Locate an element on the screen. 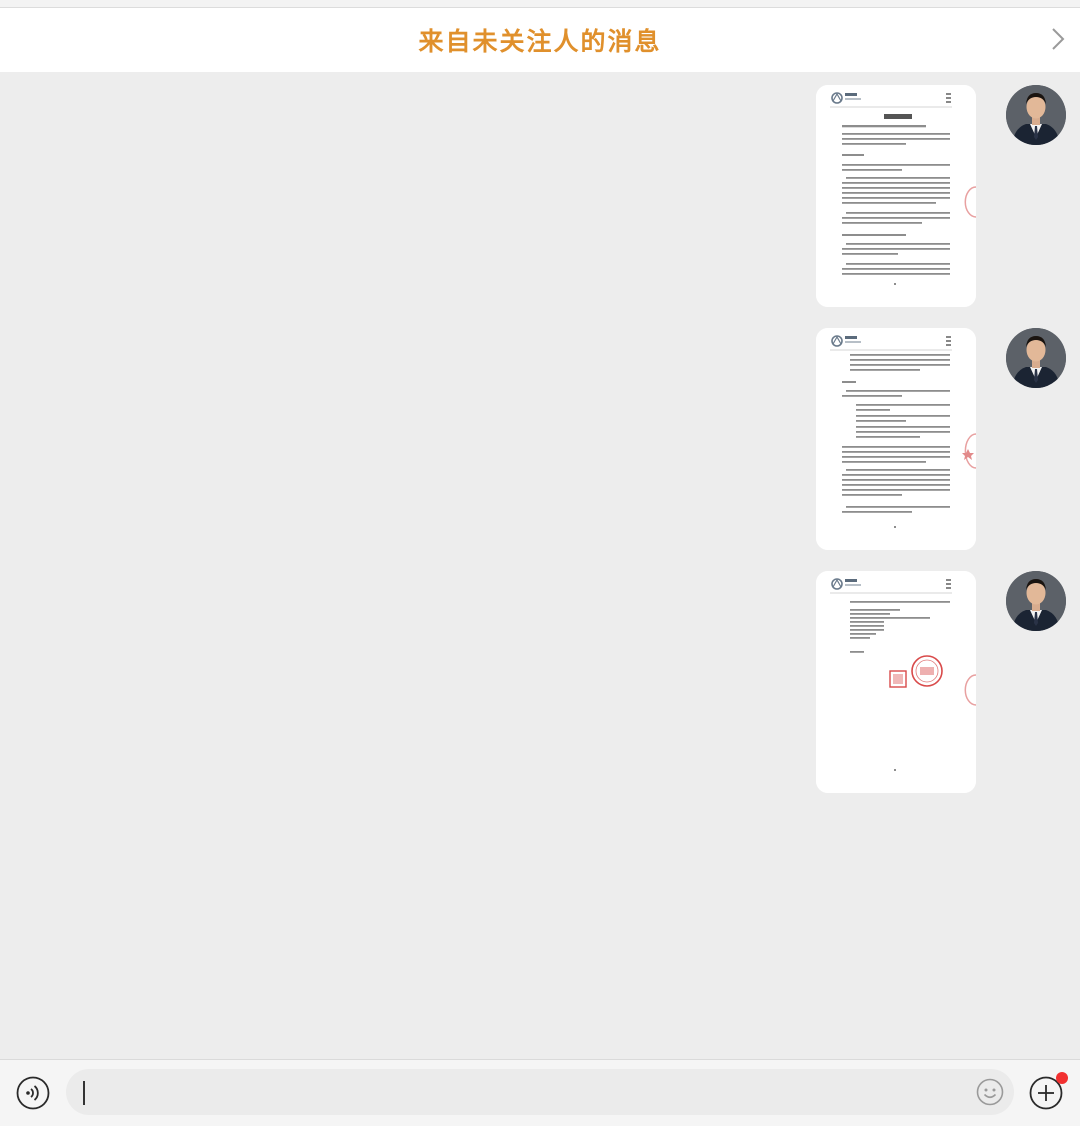  message-input-box is located at coordinates (540, 1092).